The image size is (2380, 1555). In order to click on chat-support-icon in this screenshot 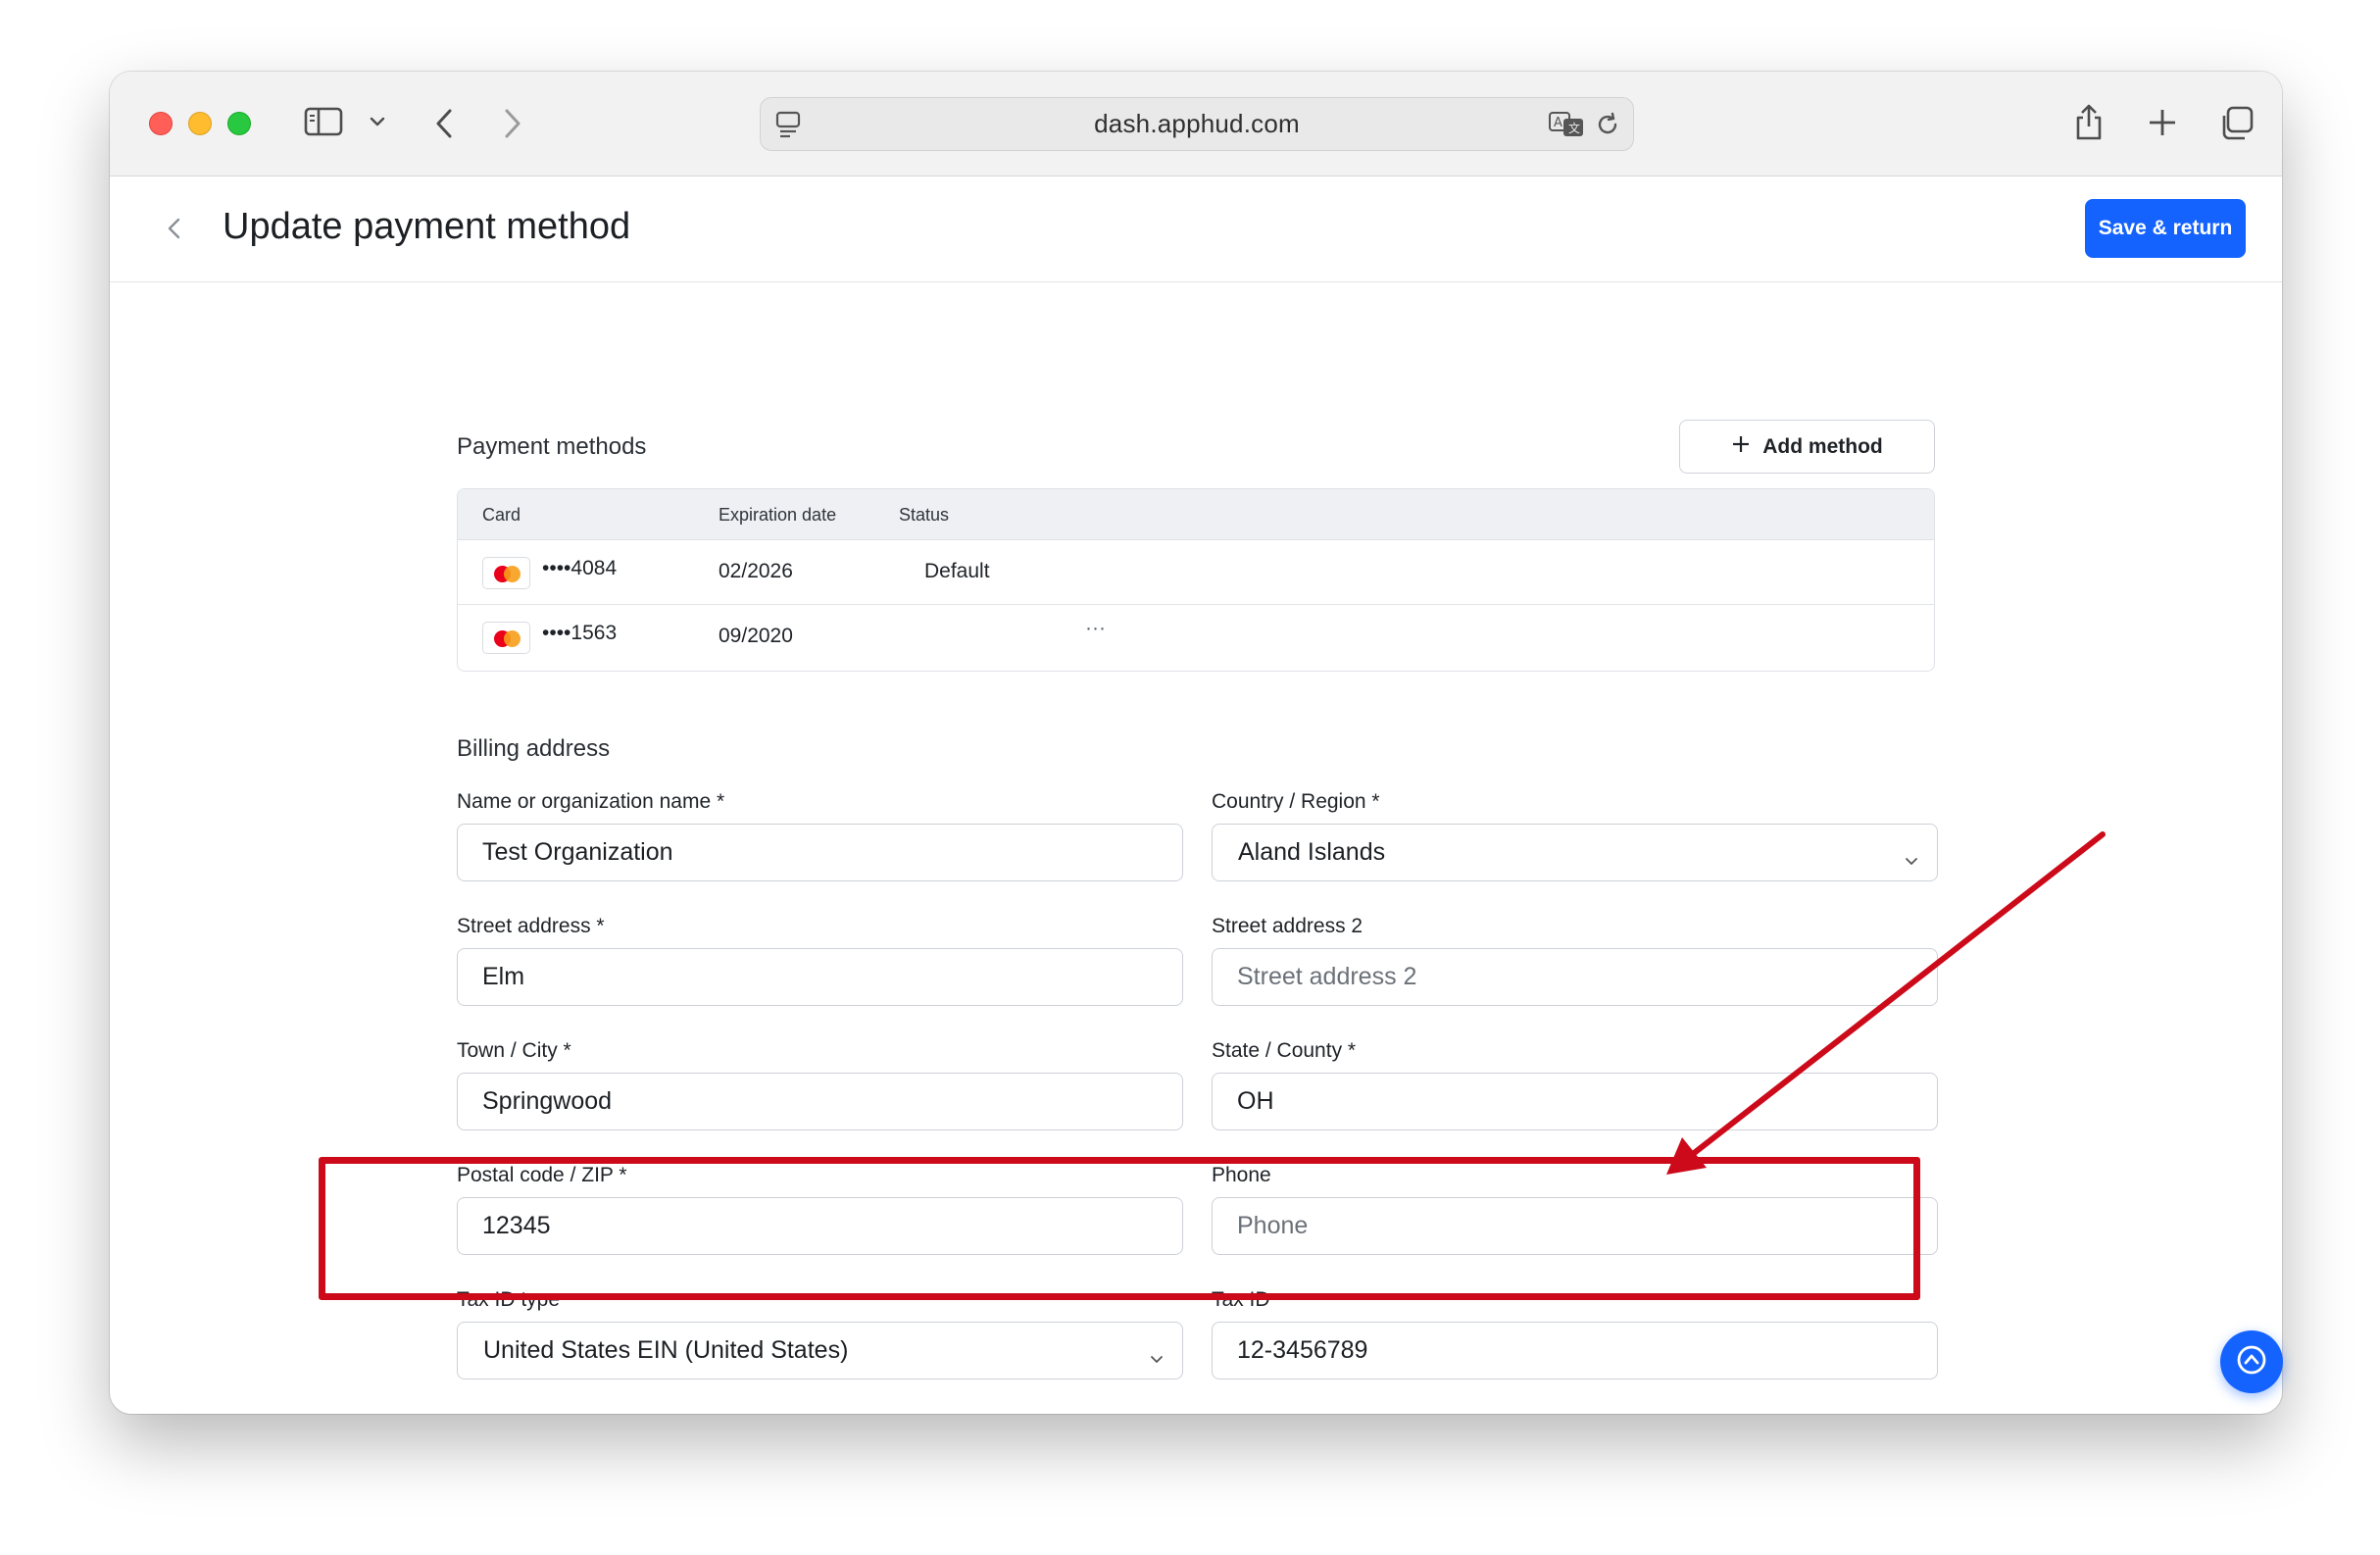, I will do `click(2251, 1362)`.